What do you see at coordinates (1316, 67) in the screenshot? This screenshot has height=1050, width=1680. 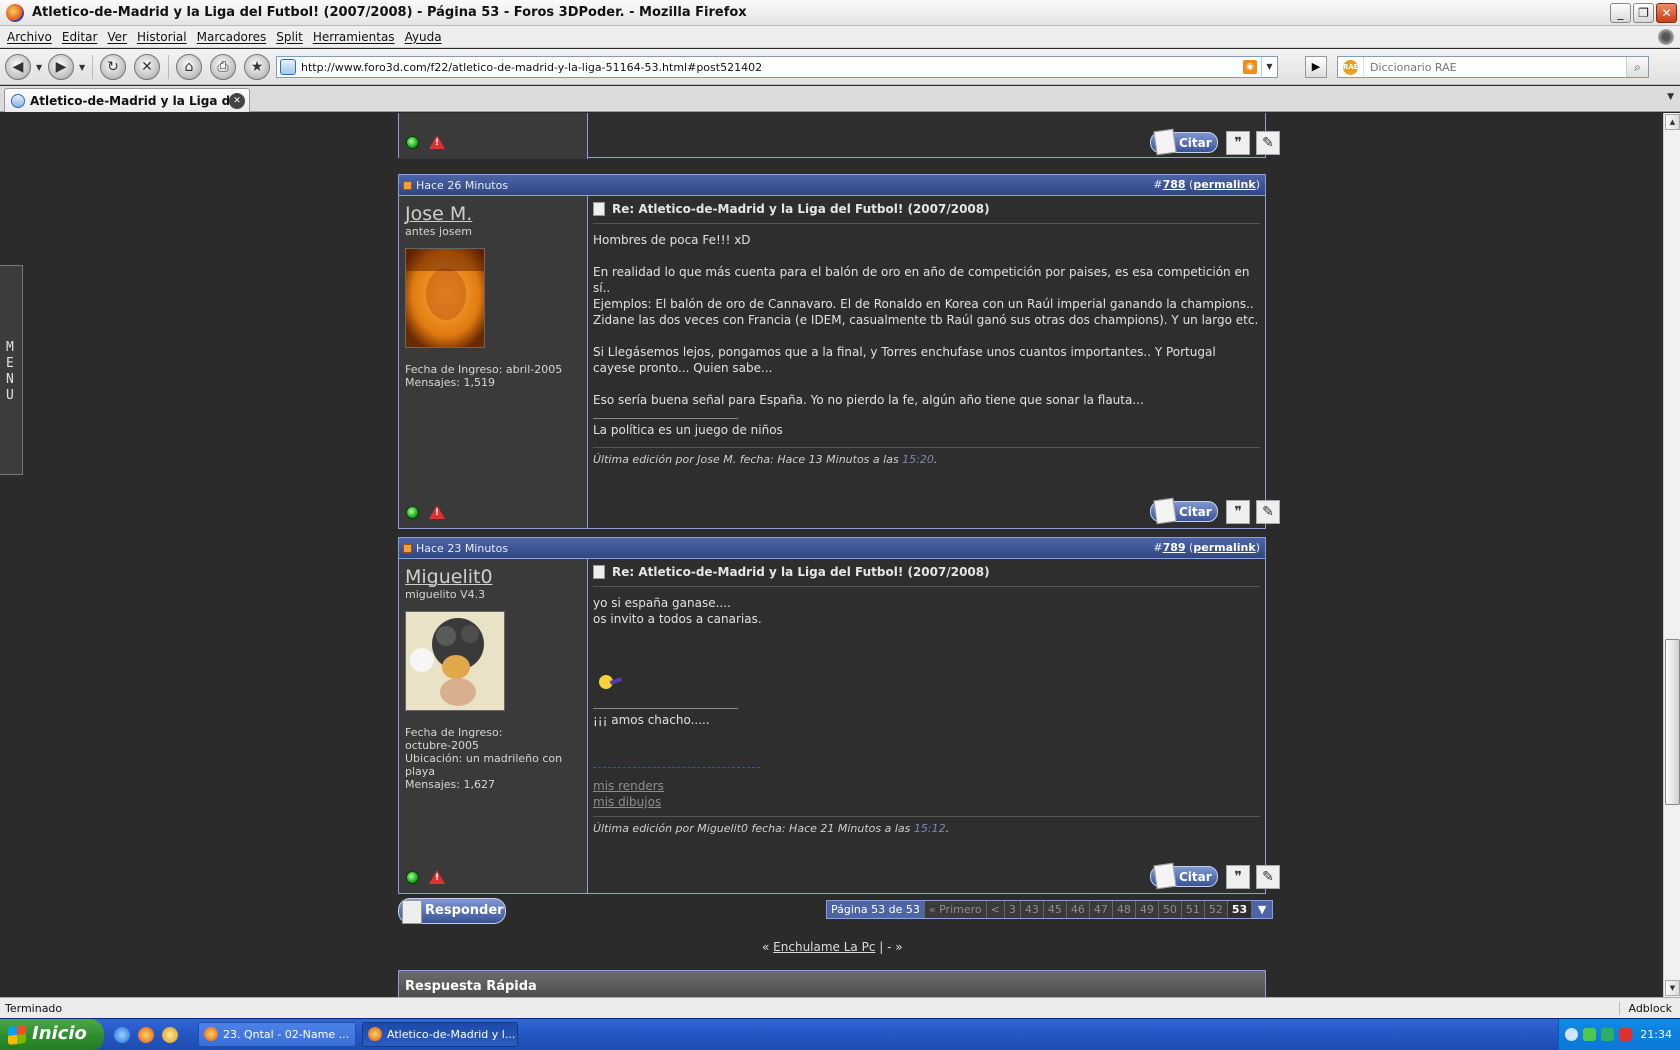 I see `go-button: ▶` at bounding box center [1316, 67].